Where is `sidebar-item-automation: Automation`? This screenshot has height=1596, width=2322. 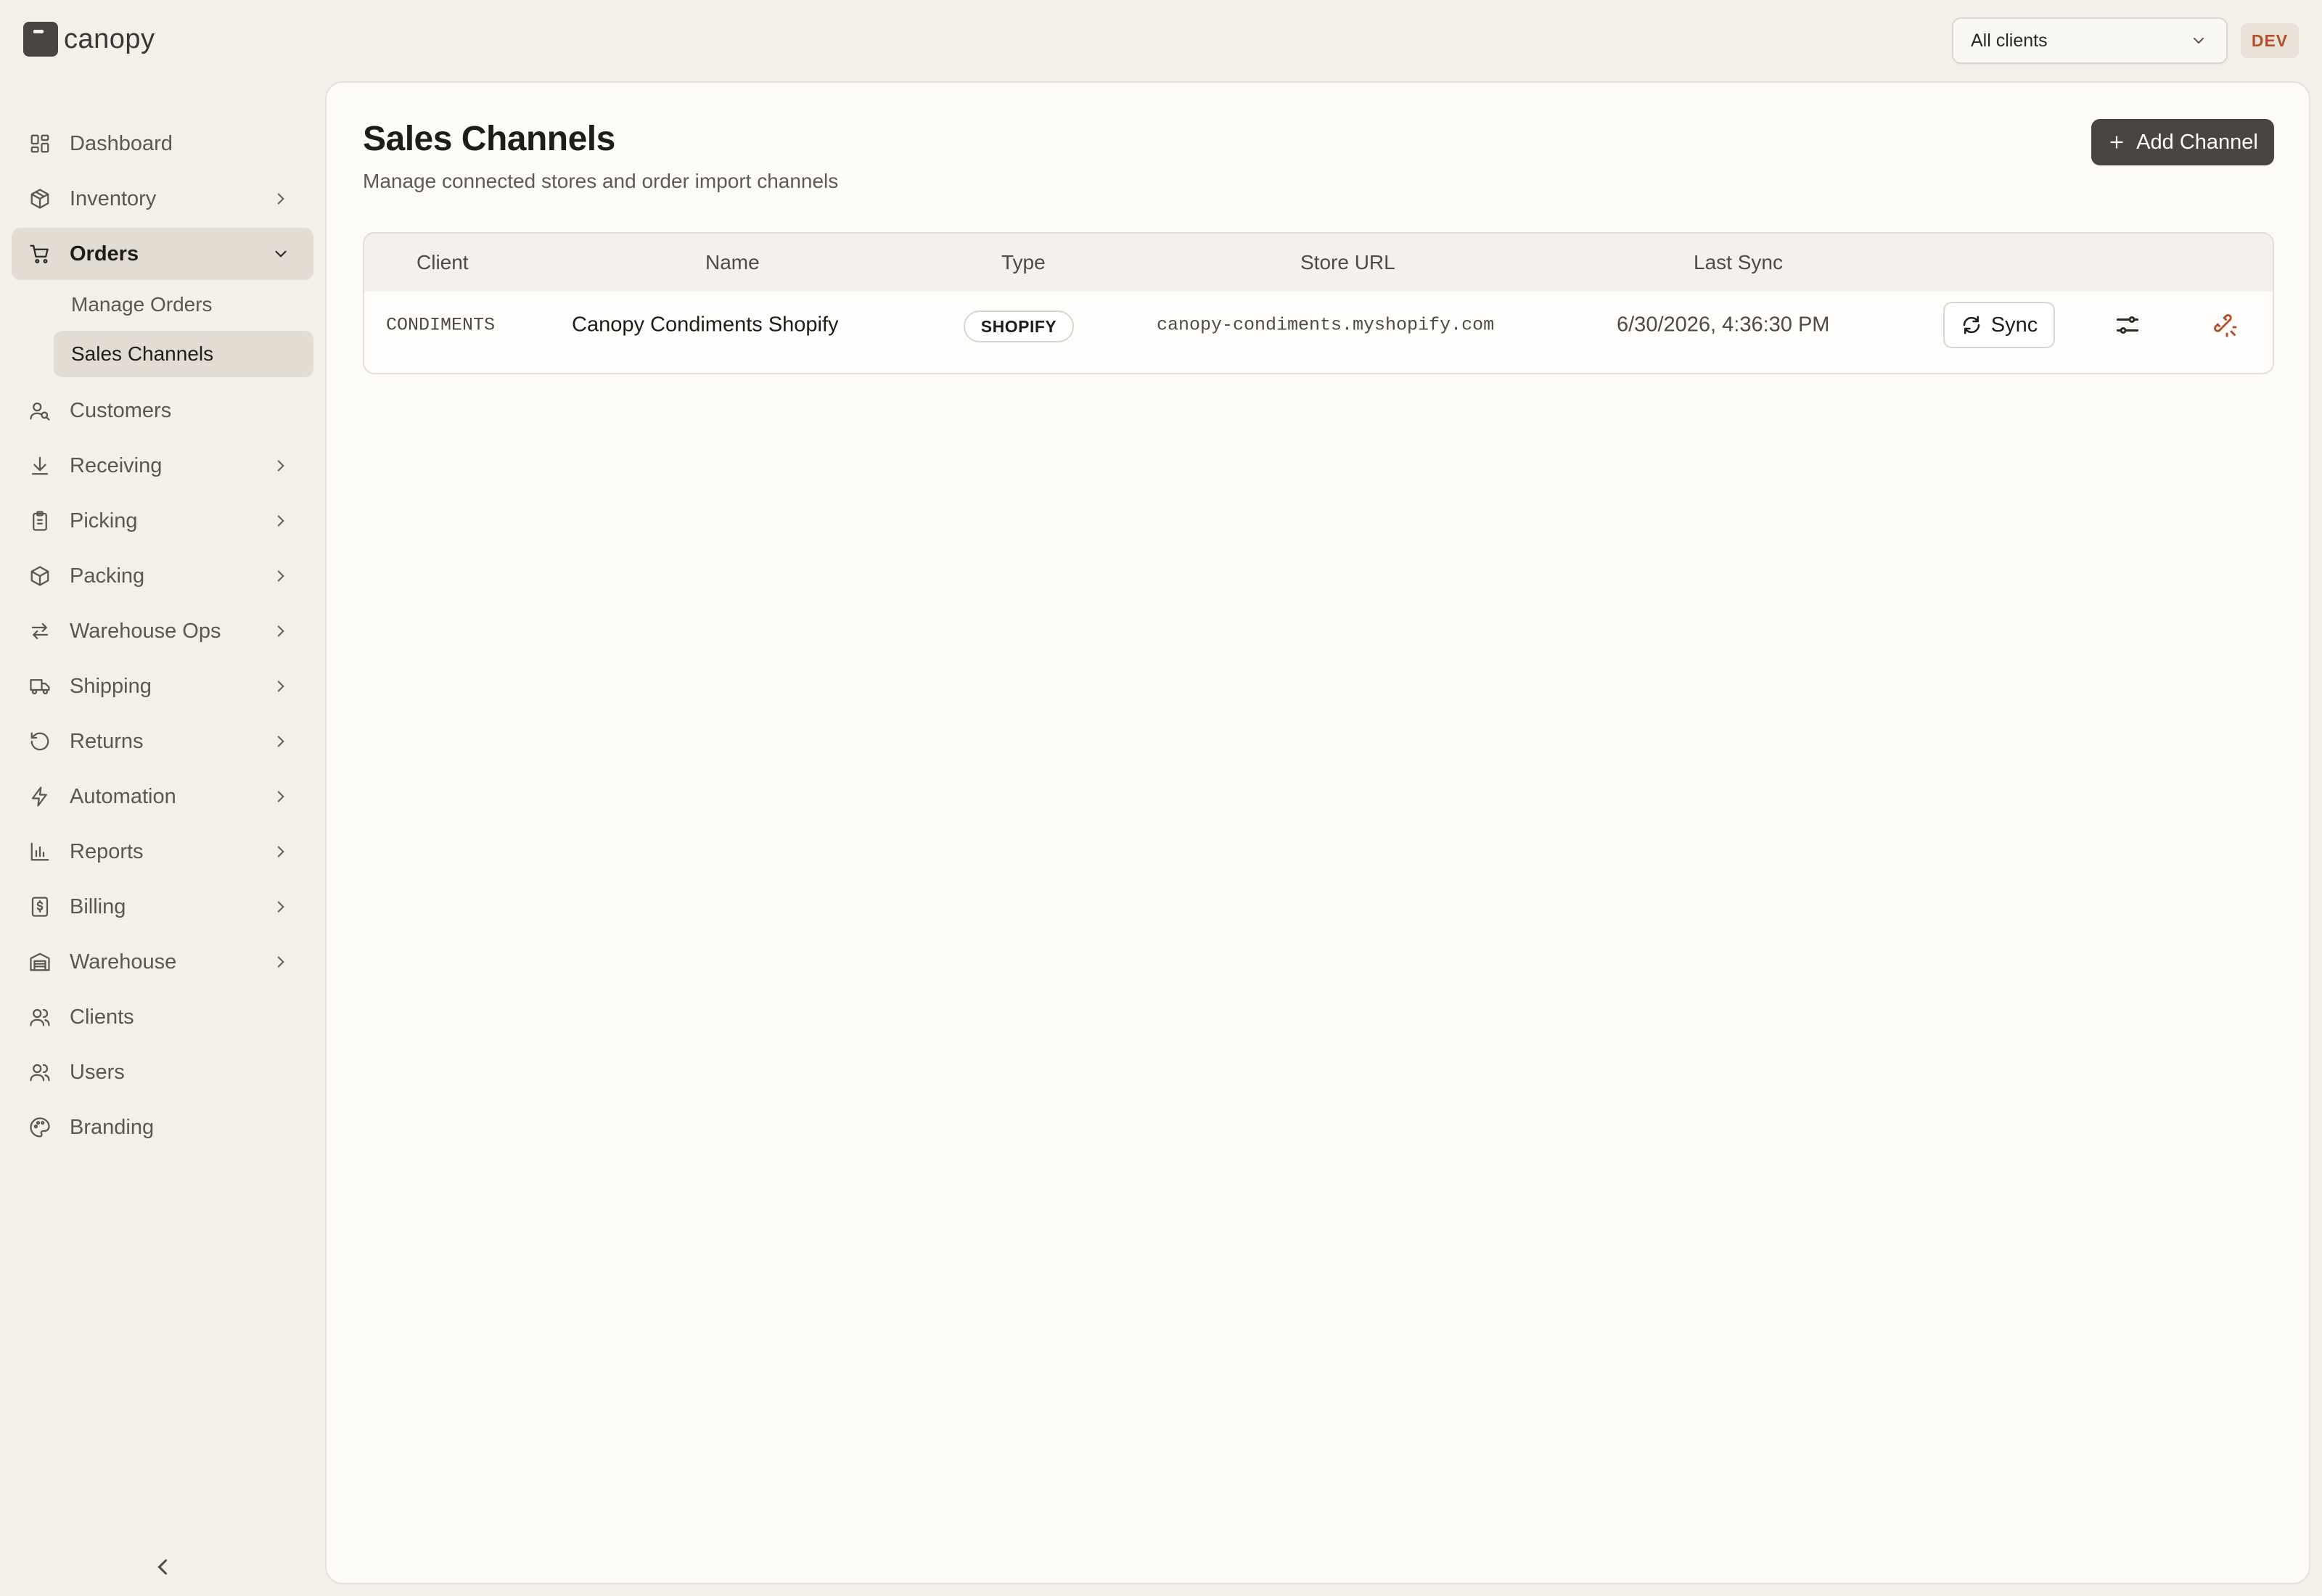 sidebar-item-automation: Automation is located at coordinates (162, 797).